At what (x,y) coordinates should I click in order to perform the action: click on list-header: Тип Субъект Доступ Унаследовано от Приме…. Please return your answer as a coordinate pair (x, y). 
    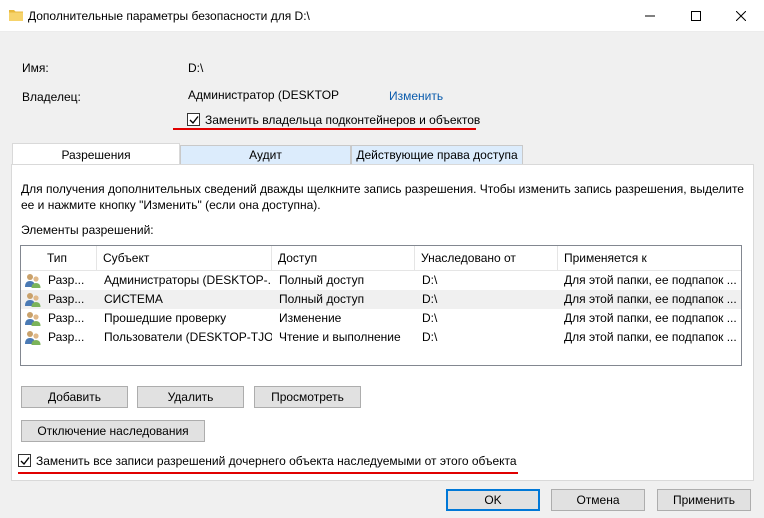
    Looking at the image, I should click on (381, 258).